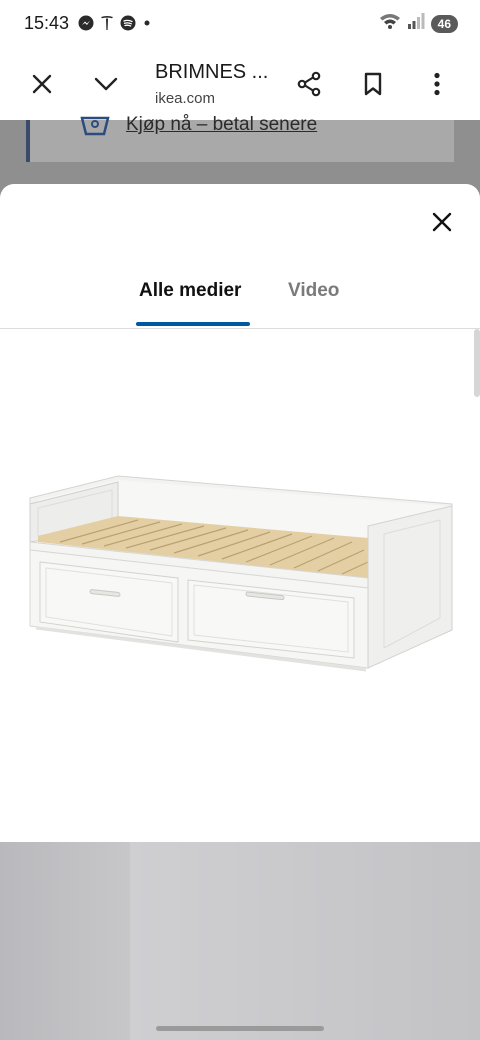 The image size is (480, 1040). Describe the element at coordinates (240, 24) in the screenshot. I see `status-bar: 15:43 46` at that location.